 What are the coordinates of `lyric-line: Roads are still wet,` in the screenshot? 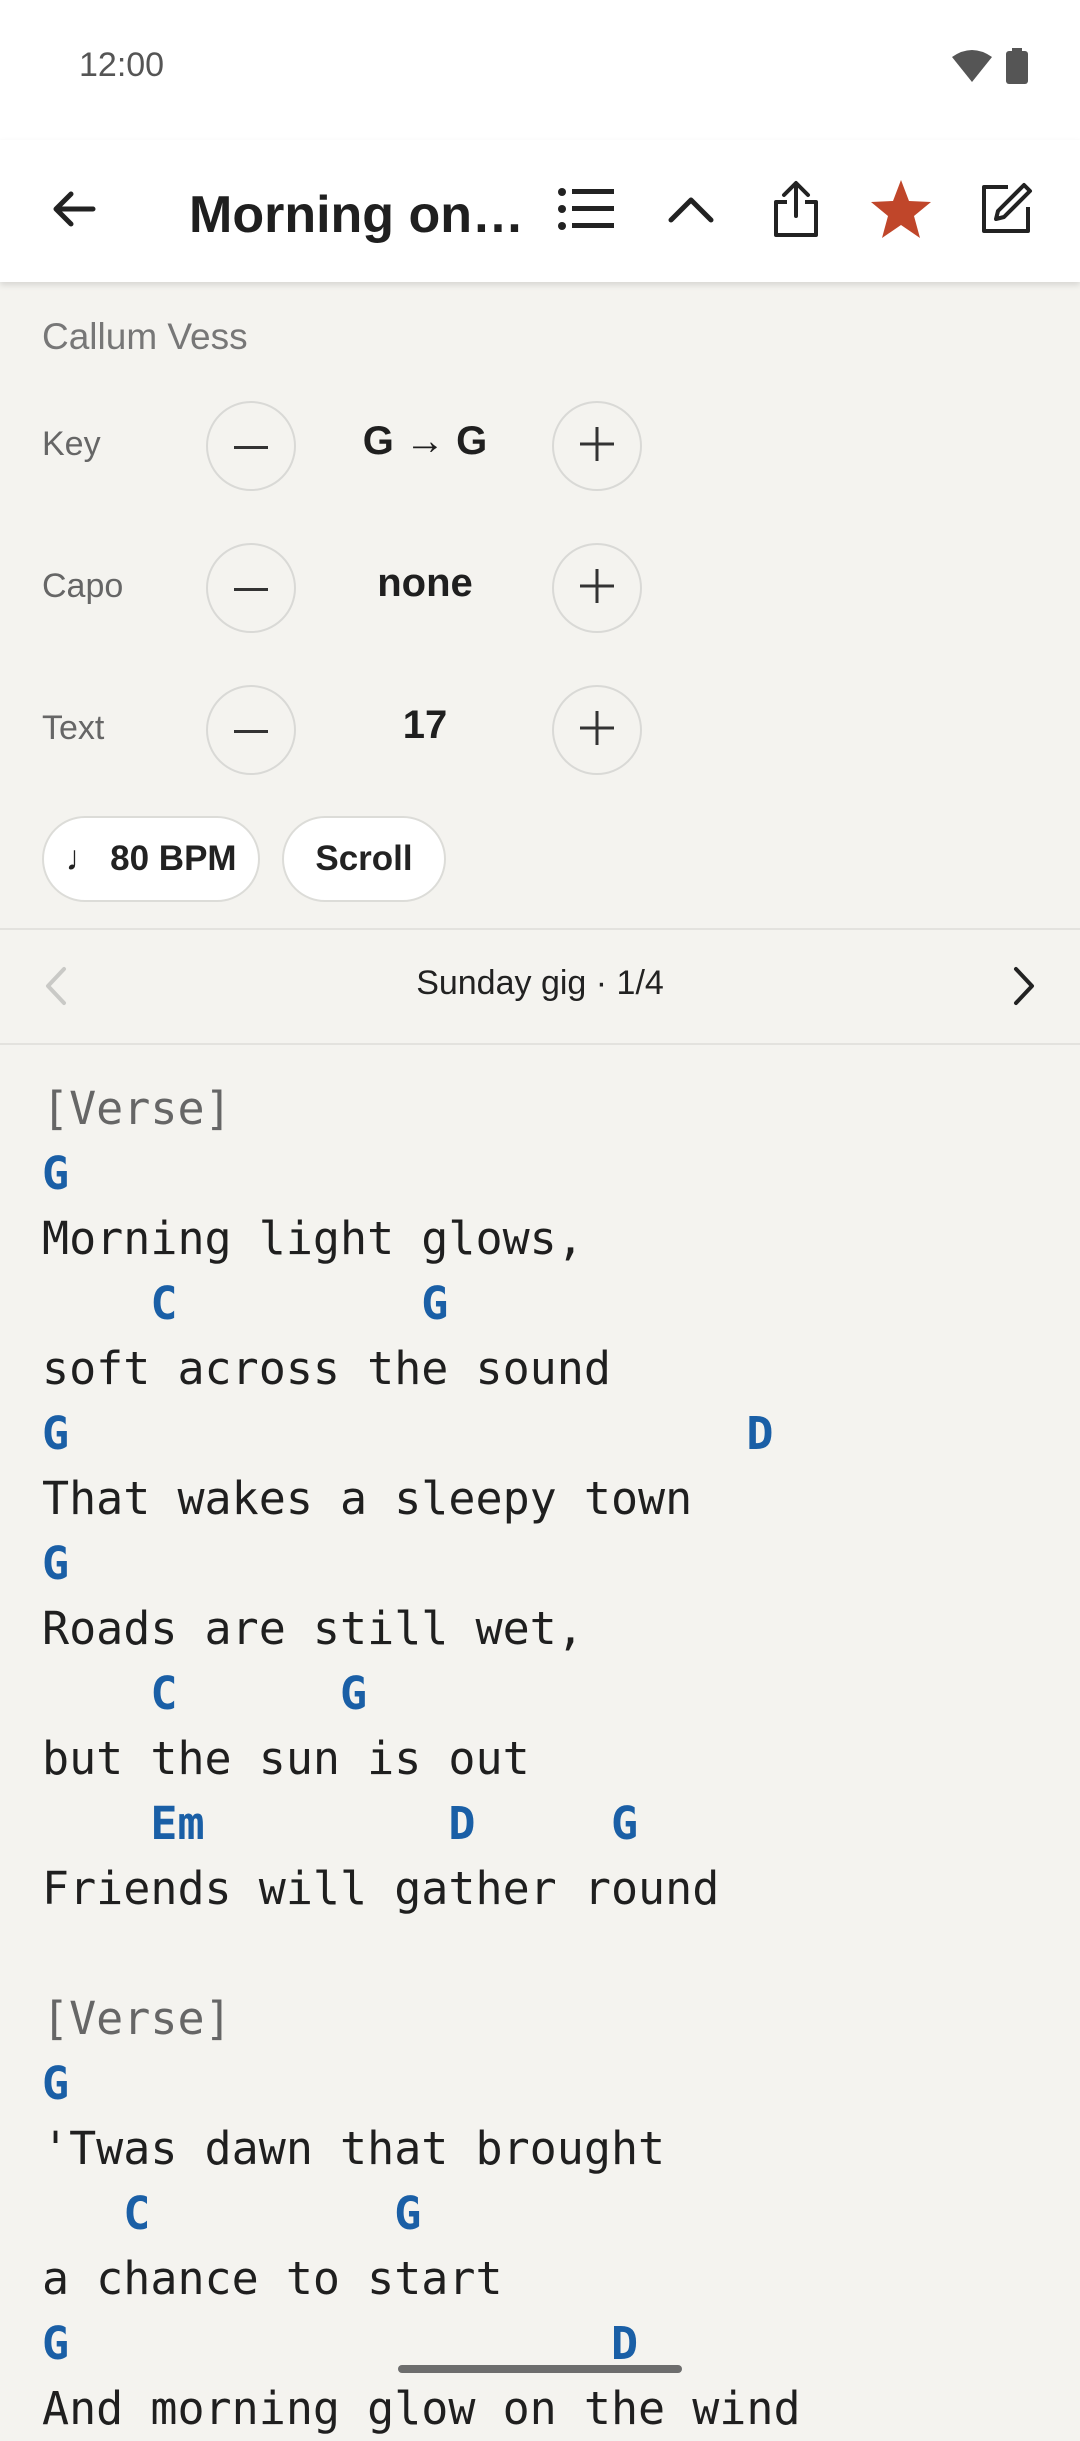 It's located at (313, 1628).